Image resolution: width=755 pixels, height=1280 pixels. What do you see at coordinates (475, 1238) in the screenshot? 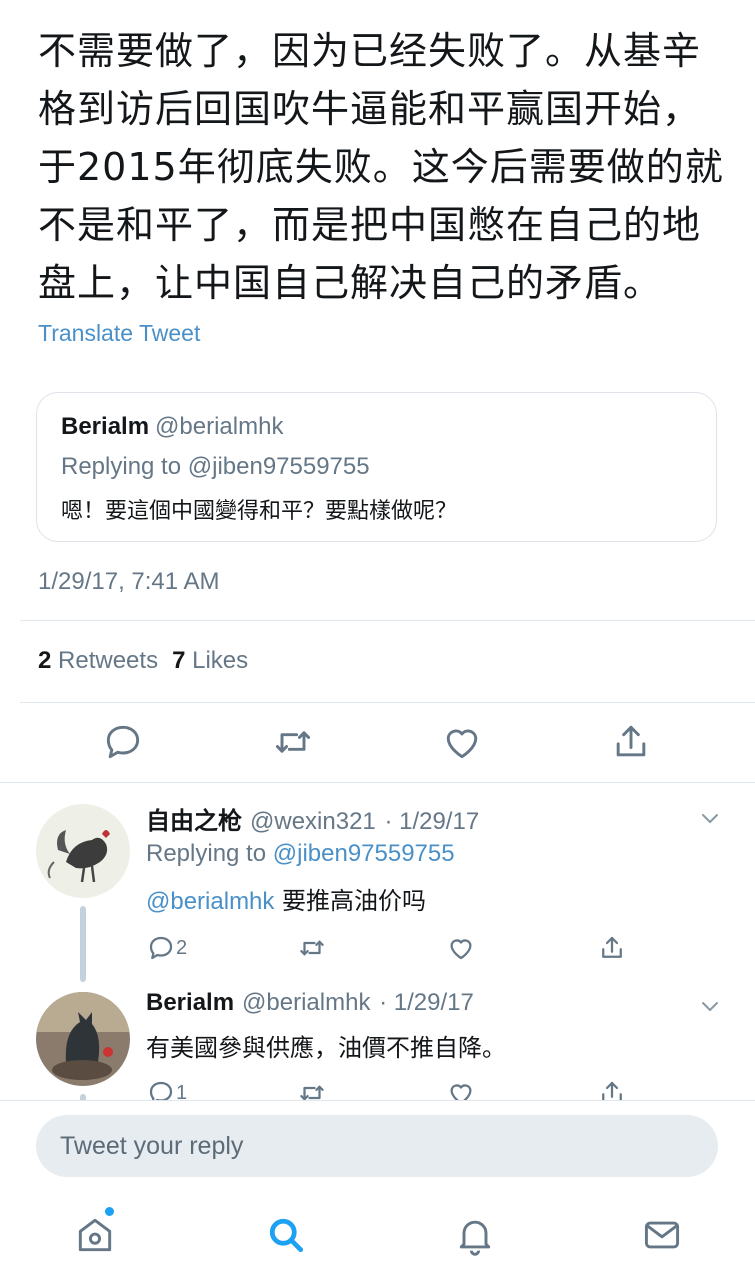
I see `bell-icon` at bounding box center [475, 1238].